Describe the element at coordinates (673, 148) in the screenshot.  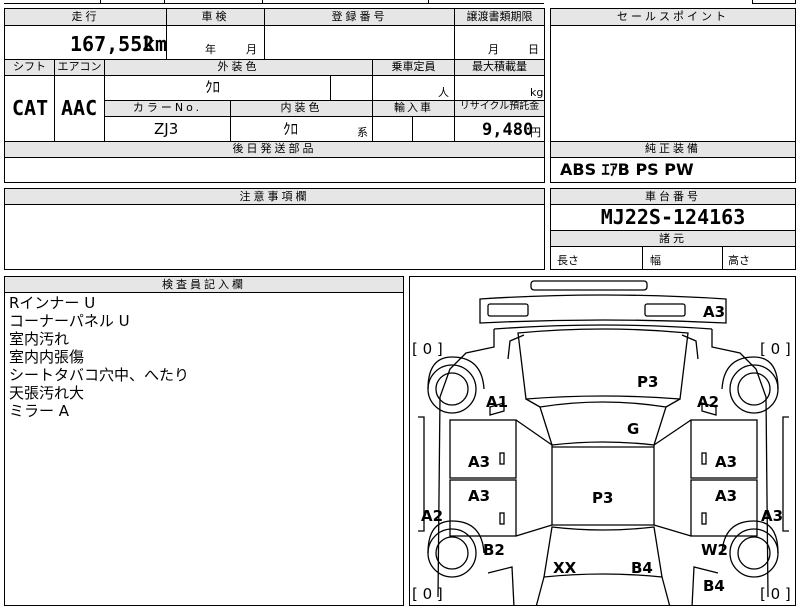
I see `genuine-equipment-label: 純正装備` at that location.